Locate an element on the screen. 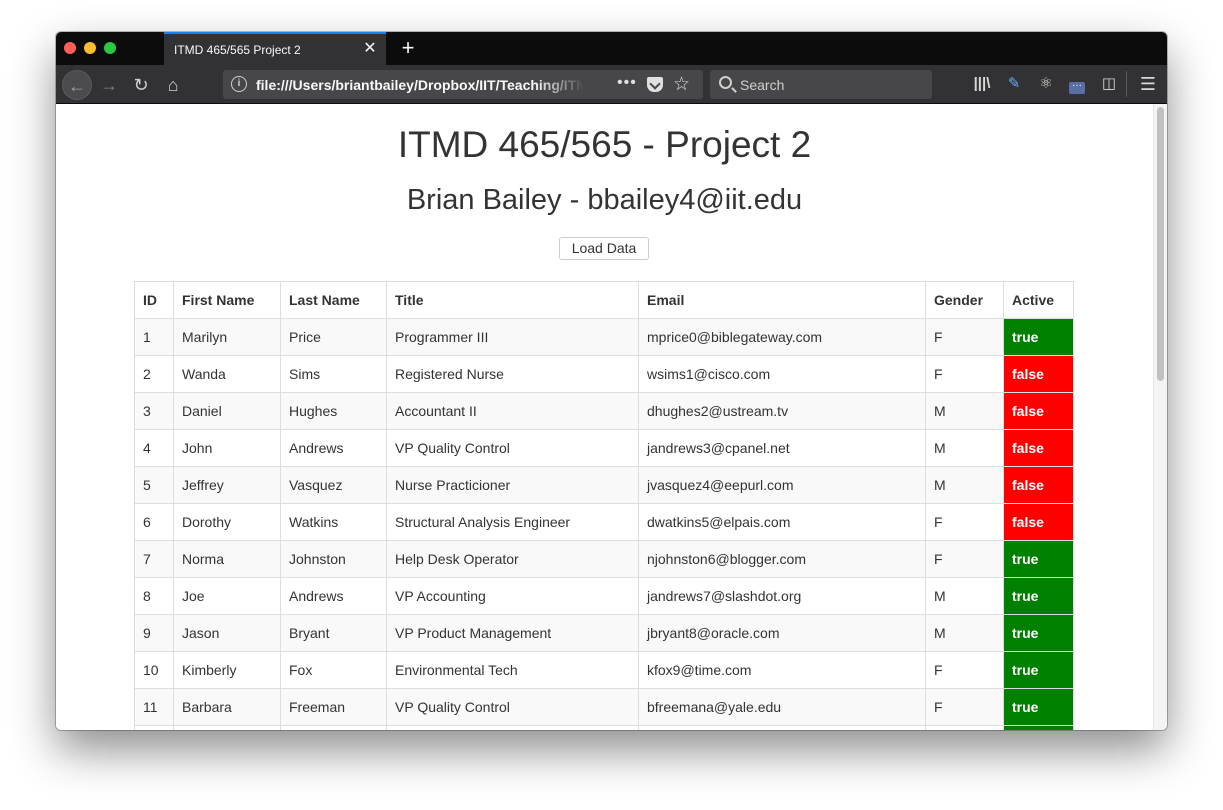 The height and width of the screenshot is (810, 1223). cell-email: mprice0@biblegateway.com is located at coordinates (782, 337).